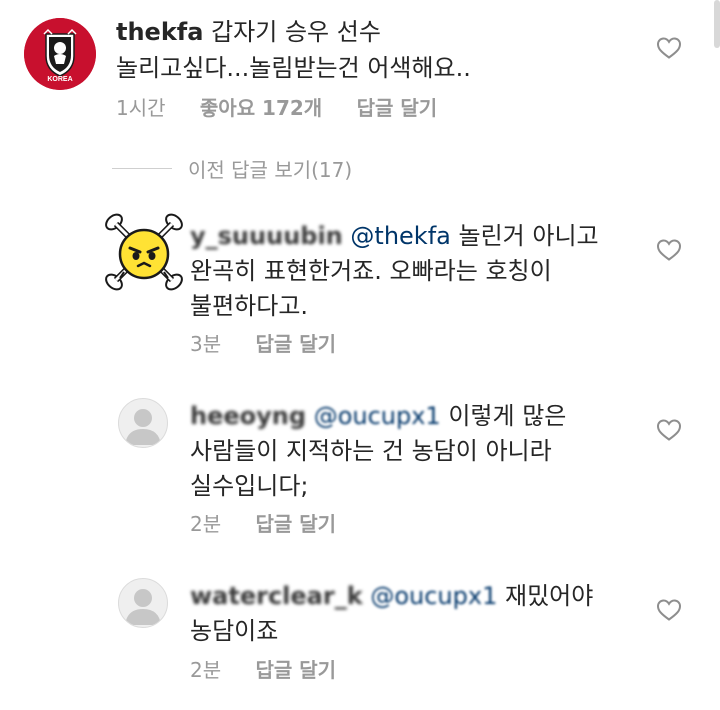 The height and width of the screenshot is (710, 720). I want to click on comment-text: thekfa 갑자기 승우 선수, so click(248, 32).